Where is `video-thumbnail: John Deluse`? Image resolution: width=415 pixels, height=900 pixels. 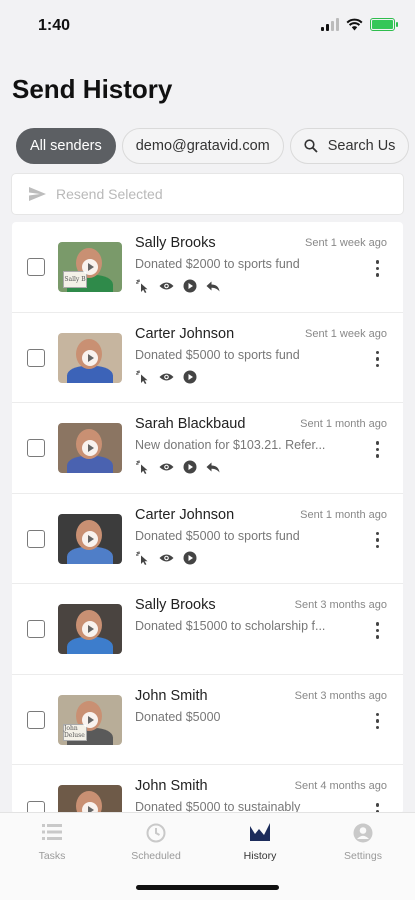 video-thumbnail: John Deluse is located at coordinates (90, 719).